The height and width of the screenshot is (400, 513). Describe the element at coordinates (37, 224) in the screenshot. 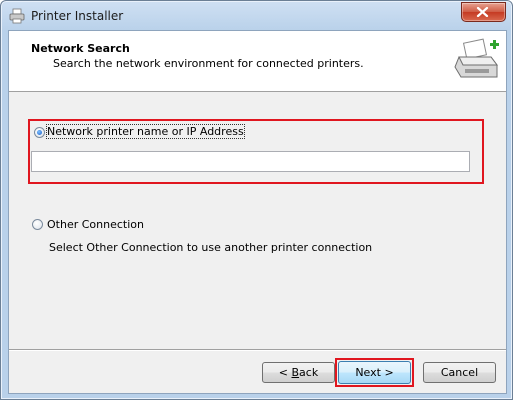

I see `other-connection-radio` at that location.